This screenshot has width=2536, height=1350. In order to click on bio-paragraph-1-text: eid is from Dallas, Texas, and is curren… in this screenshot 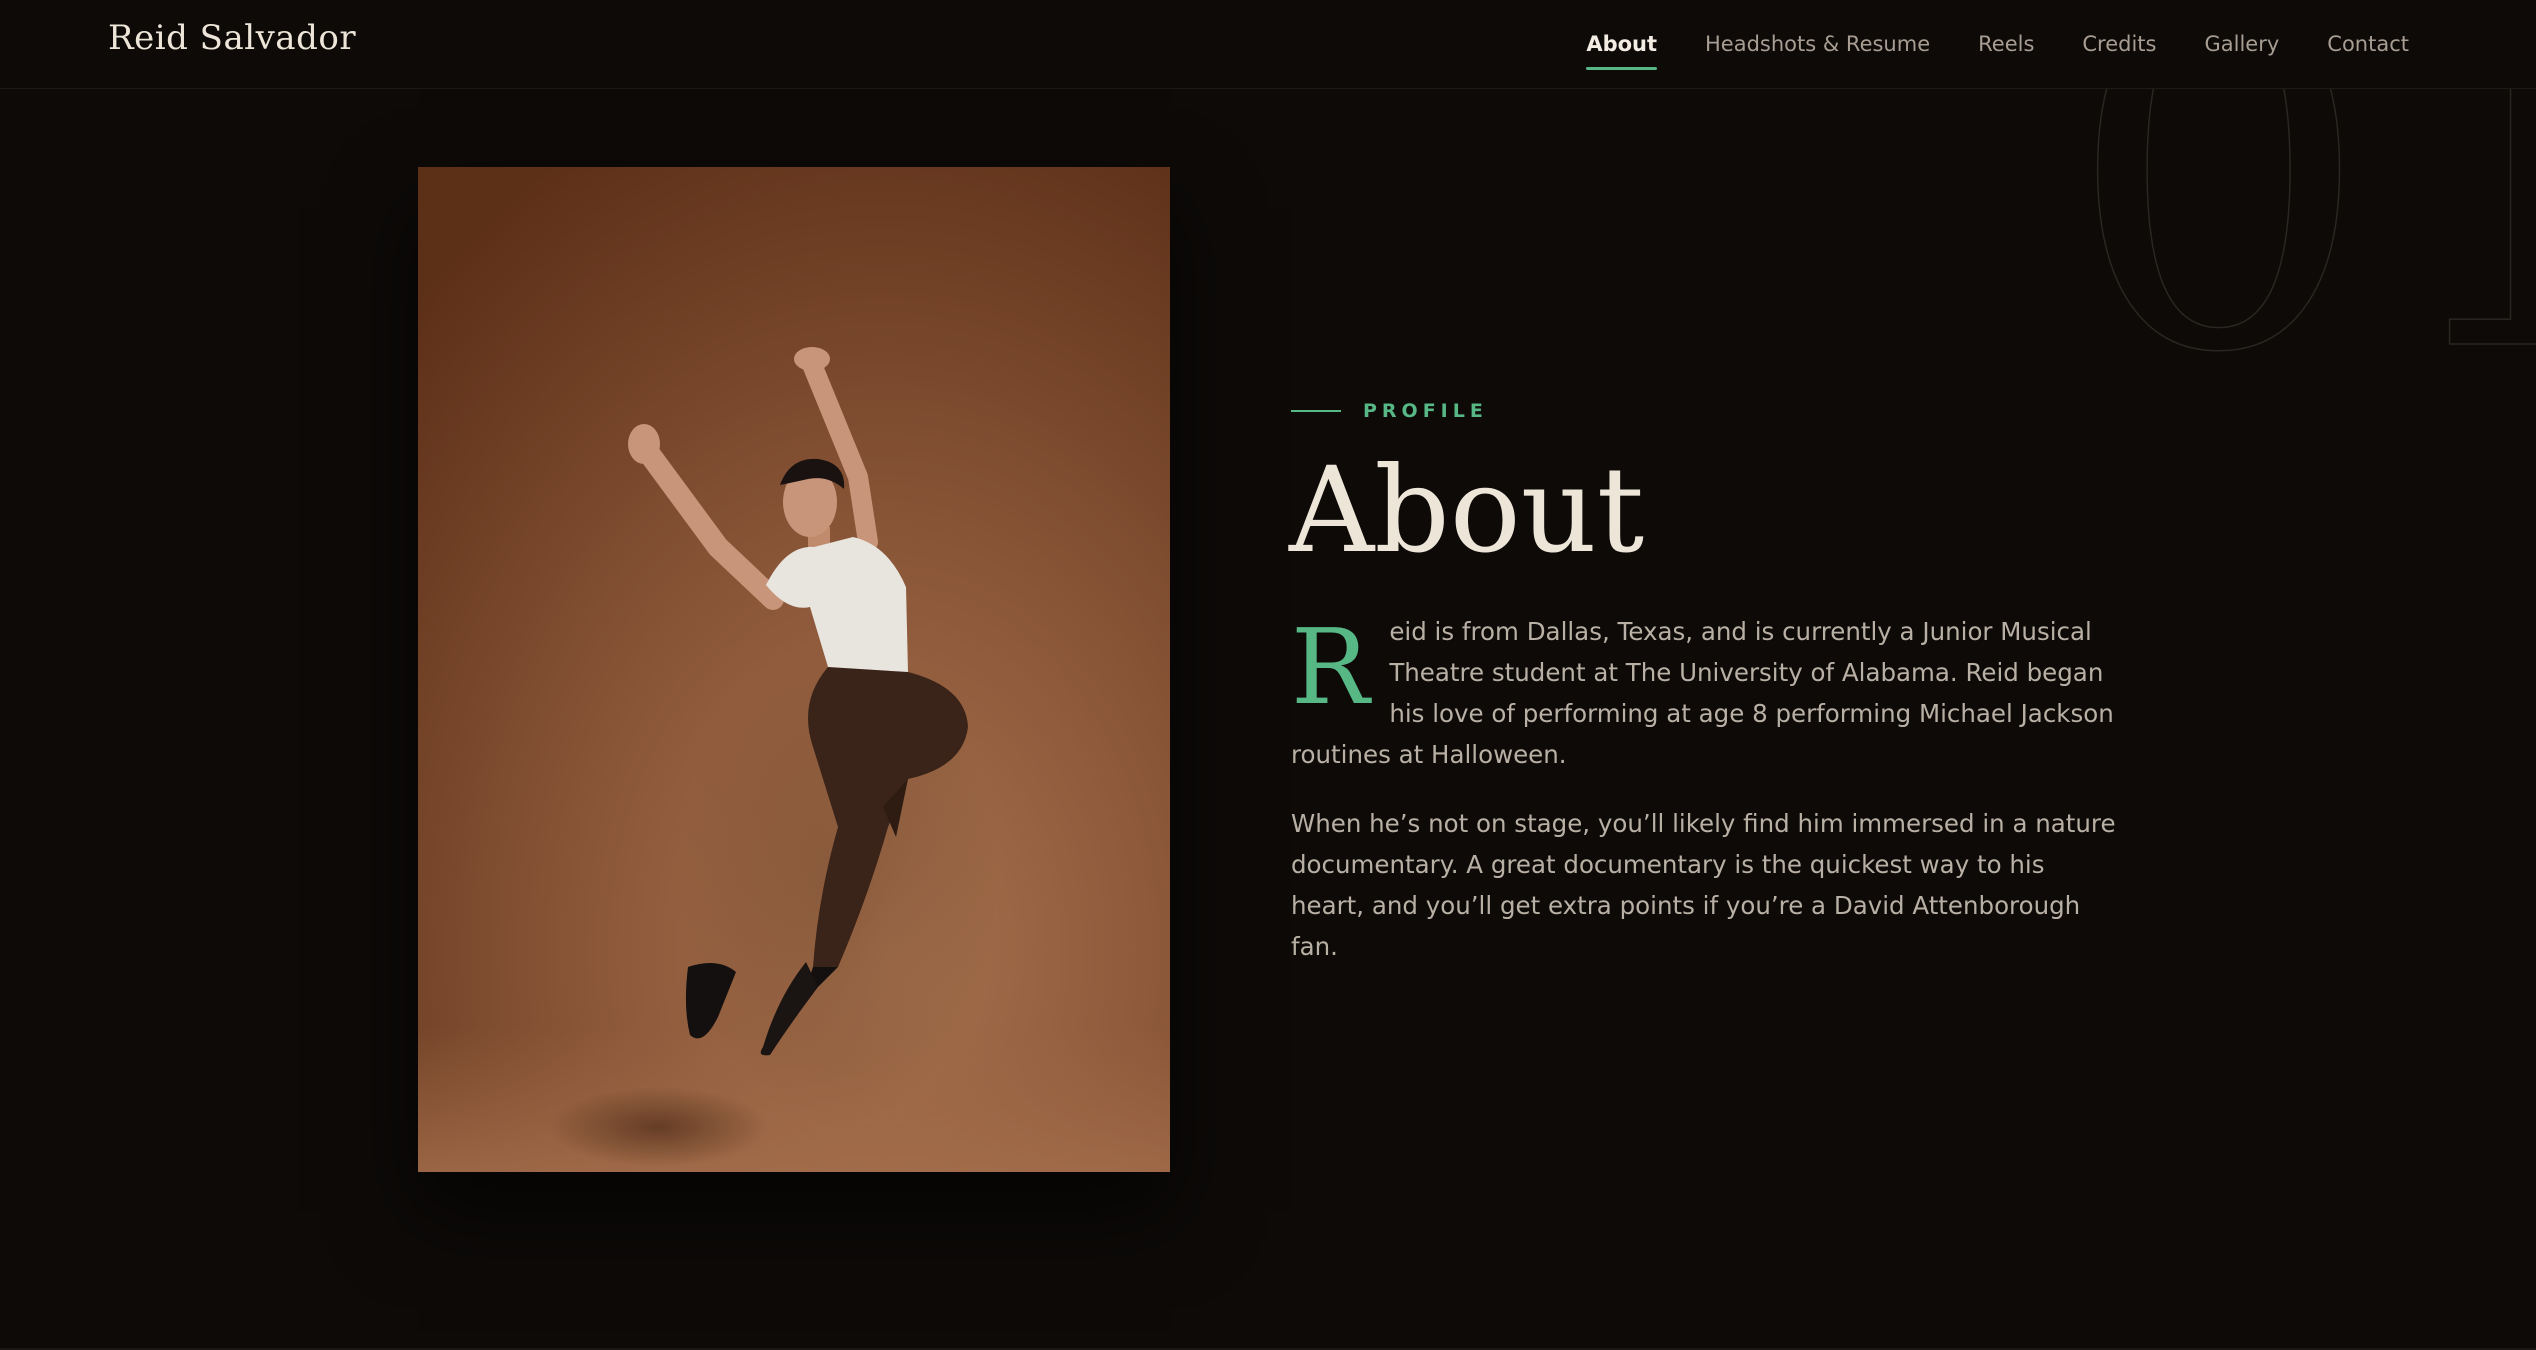, I will do `click(1702, 693)`.